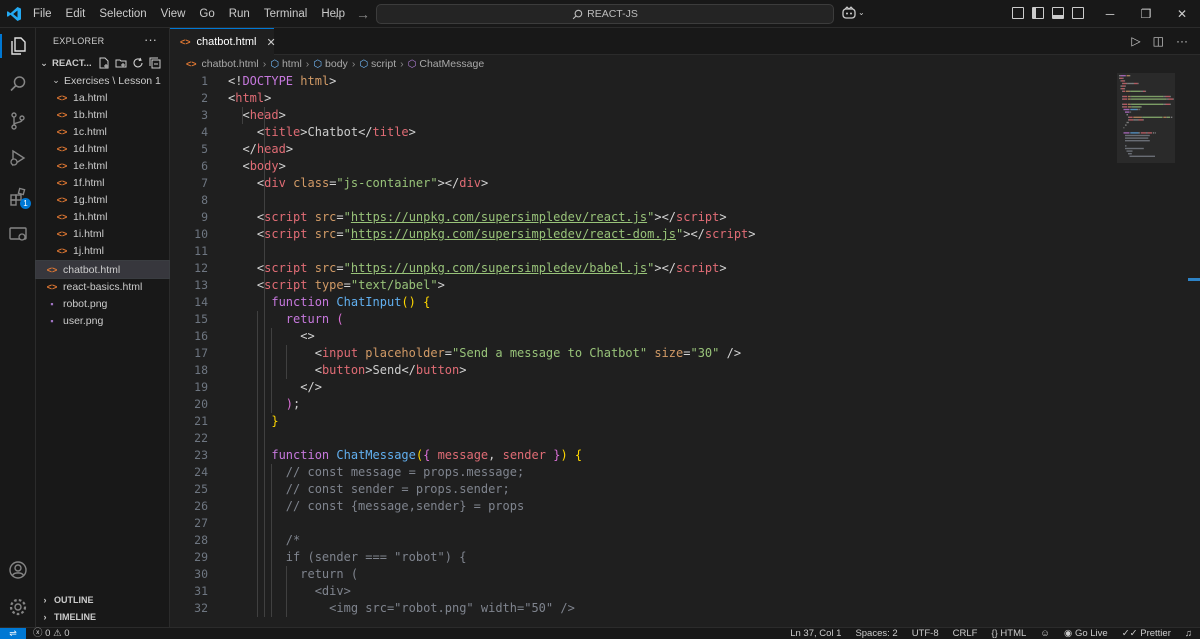 This screenshot has height=639, width=1200. I want to click on outline-section: › OUTLINE, so click(103, 600).